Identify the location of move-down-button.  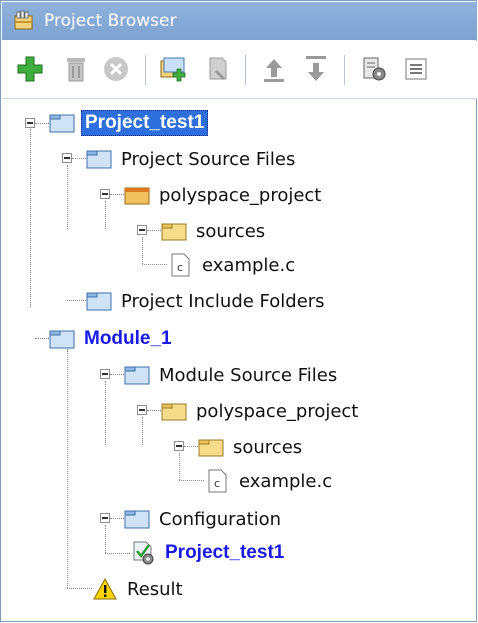
(316, 69).